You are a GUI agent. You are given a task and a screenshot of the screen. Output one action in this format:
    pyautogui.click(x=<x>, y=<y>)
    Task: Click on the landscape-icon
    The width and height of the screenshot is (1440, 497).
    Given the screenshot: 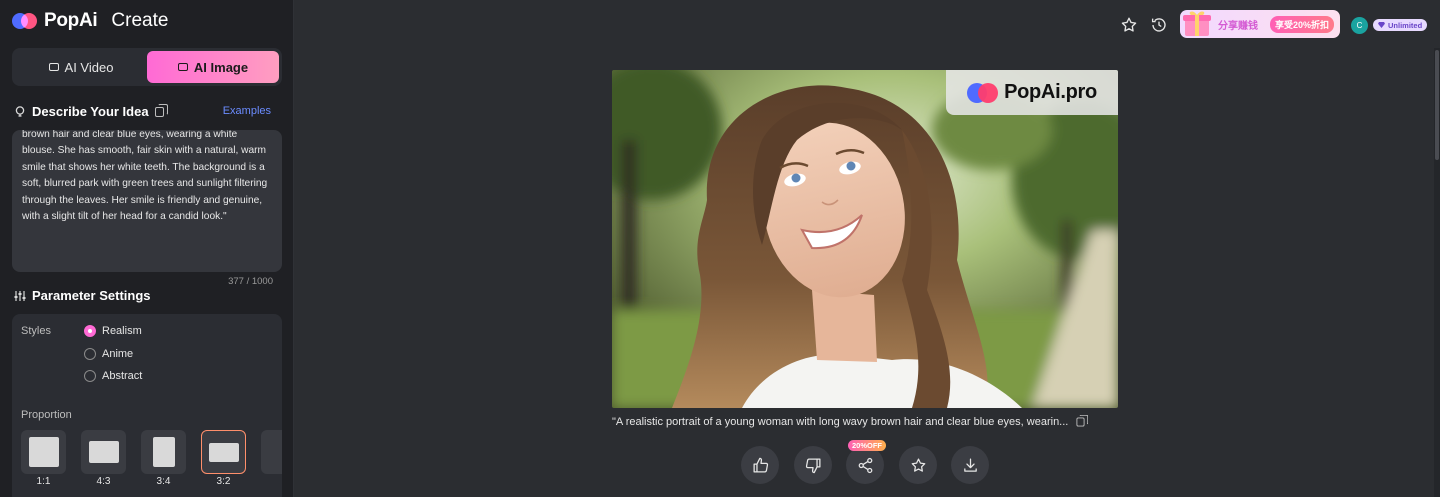 What is the action you would take?
    pyautogui.click(x=103, y=452)
    